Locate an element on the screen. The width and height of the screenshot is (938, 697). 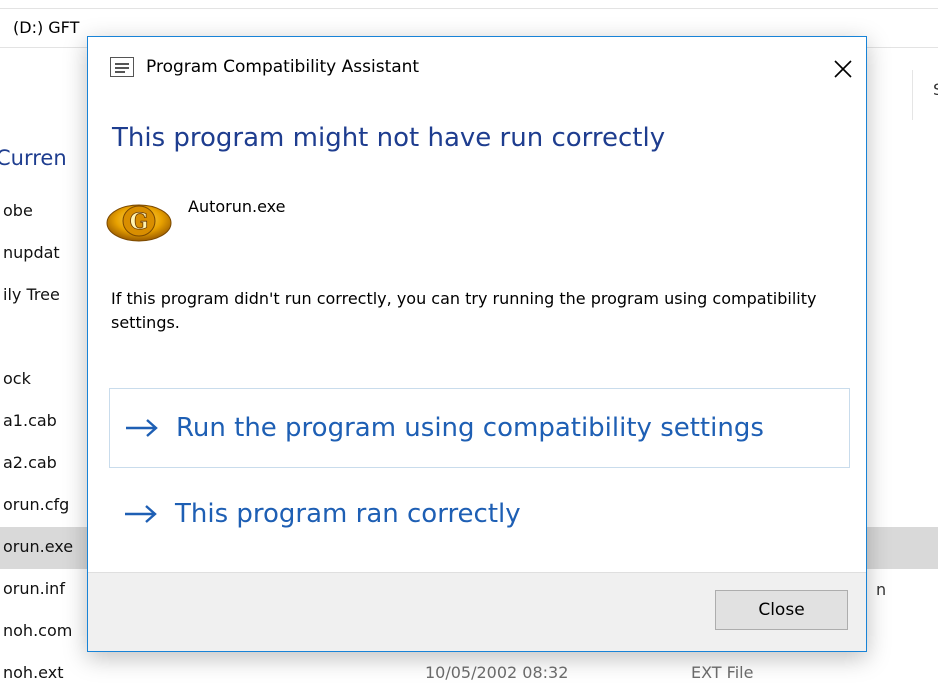
file-name: nupdat is located at coordinates (31, 252).